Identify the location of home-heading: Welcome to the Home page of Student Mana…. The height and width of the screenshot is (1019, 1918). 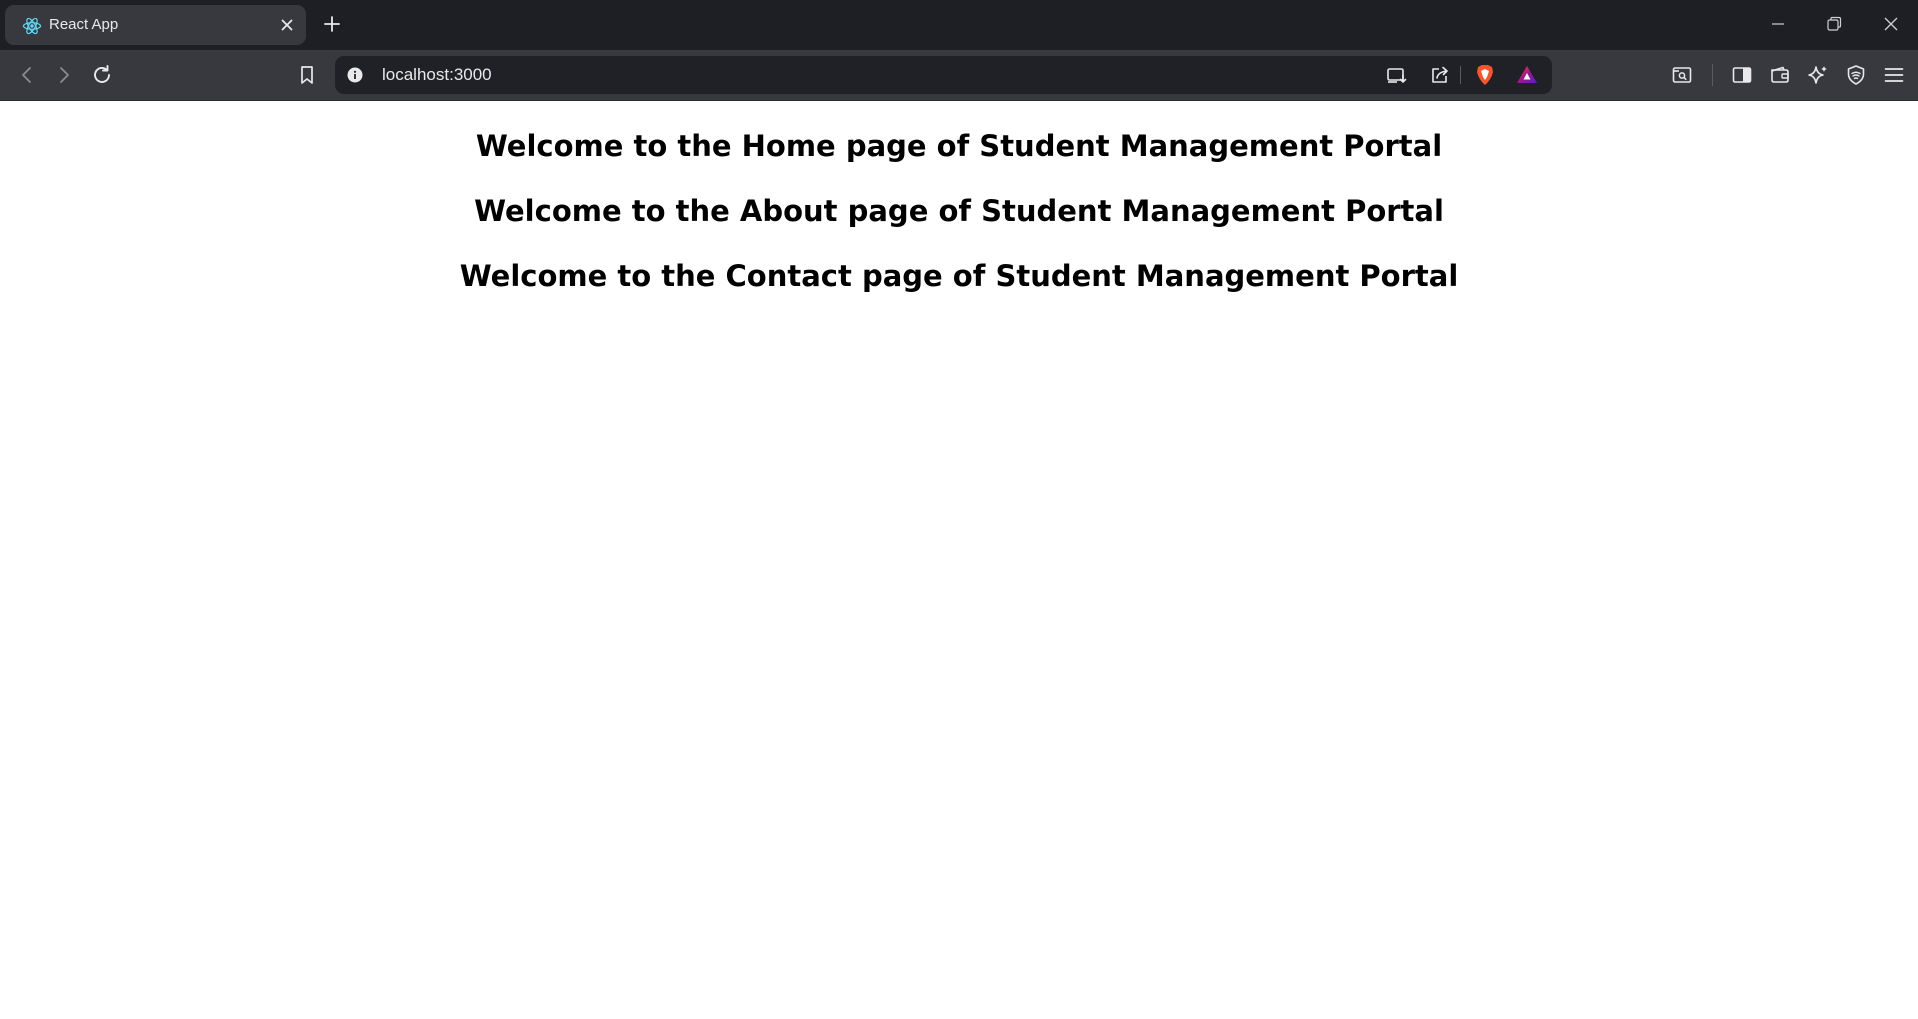
(959, 146).